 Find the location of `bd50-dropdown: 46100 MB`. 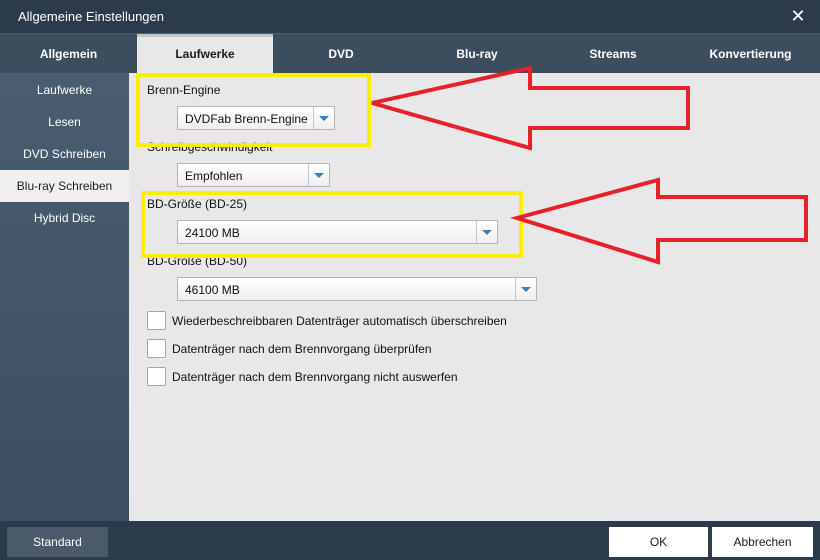

bd50-dropdown: 46100 MB is located at coordinates (357, 289).